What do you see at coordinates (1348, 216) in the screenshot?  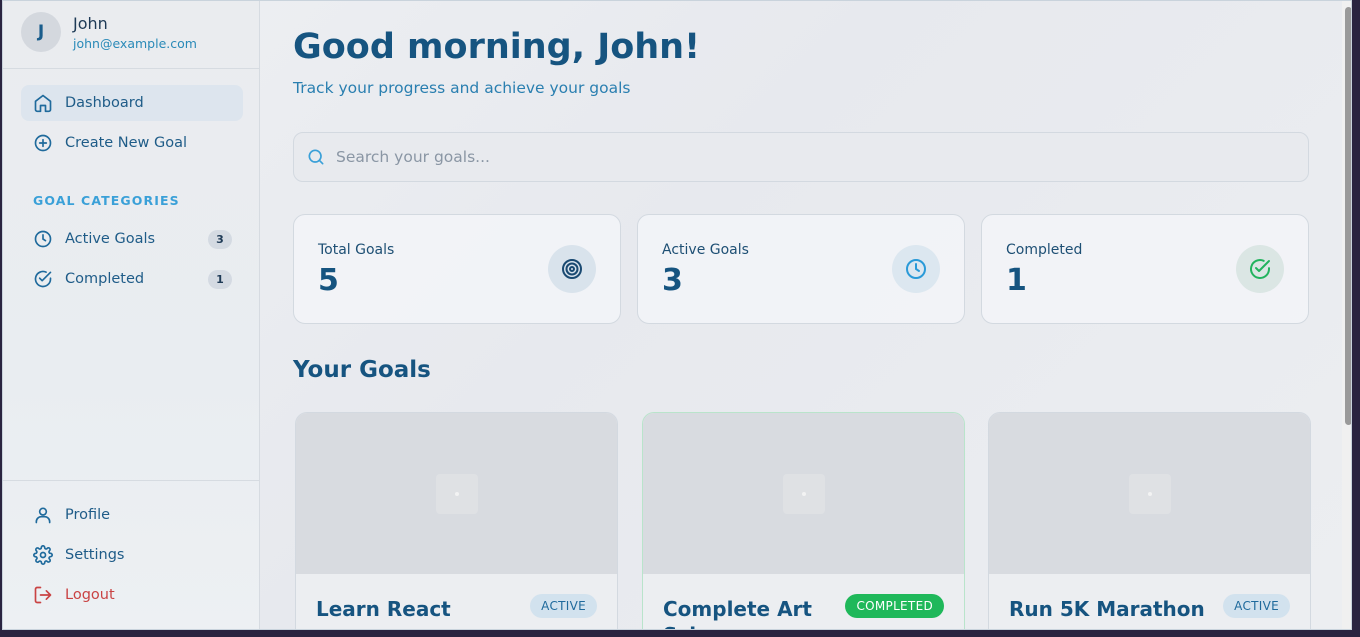 I see `scrollbar-thumb` at bounding box center [1348, 216].